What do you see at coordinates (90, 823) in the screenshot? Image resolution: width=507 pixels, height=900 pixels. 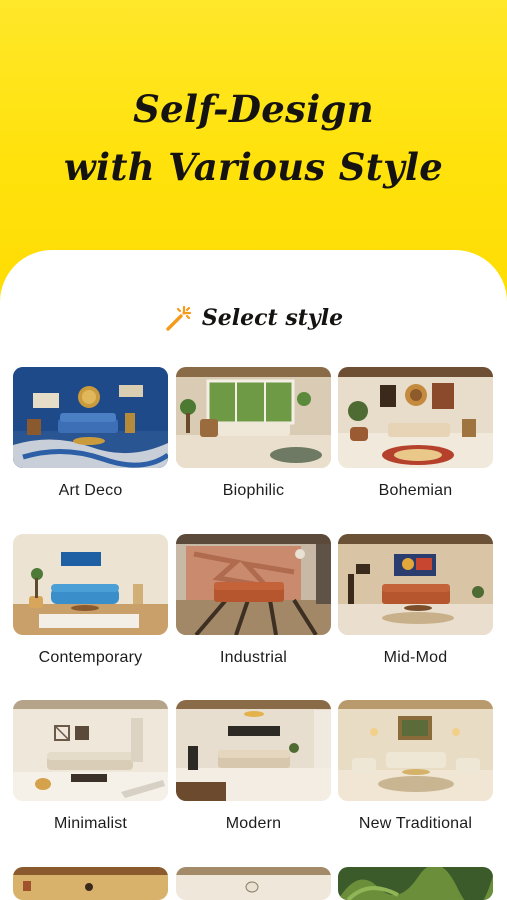 I see `style-label-minimalist: Minimalist` at bounding box center [90, 823].